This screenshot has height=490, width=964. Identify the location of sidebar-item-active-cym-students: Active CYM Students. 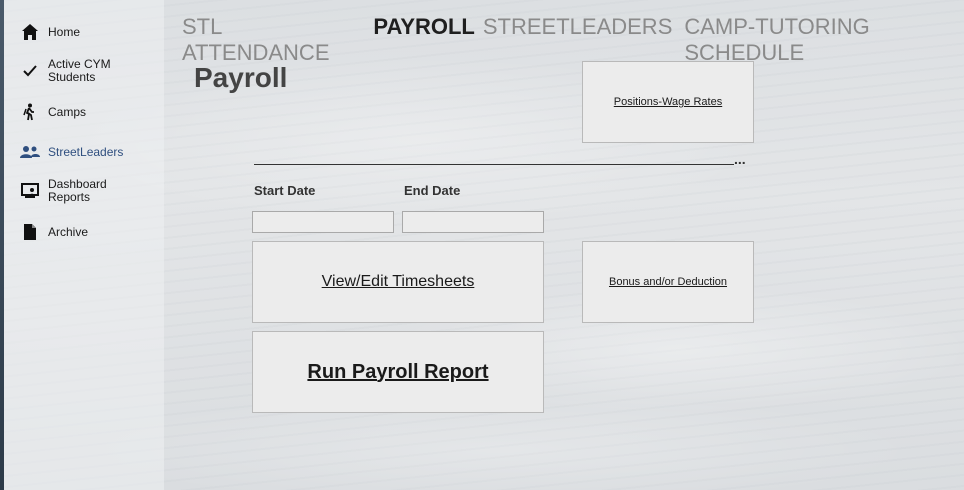
(74, 71).